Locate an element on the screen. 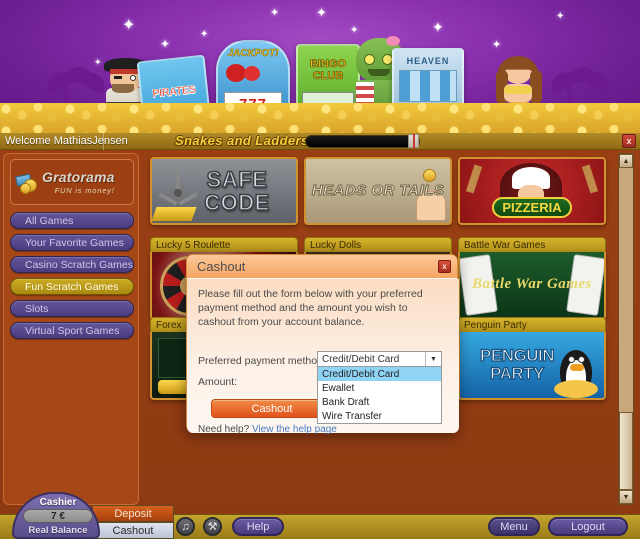  logout-button: Logout is located at coordinates (588, 526).